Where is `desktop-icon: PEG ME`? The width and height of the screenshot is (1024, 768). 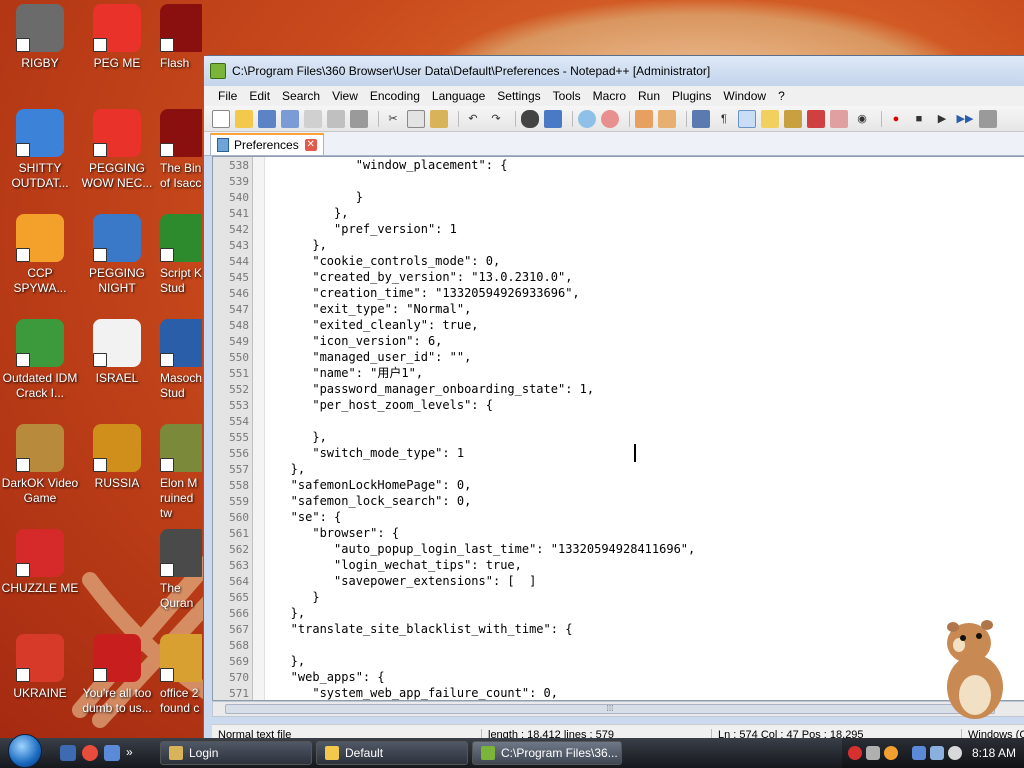 desktop-icon: PEG ME is located at coordinates (117, 37).